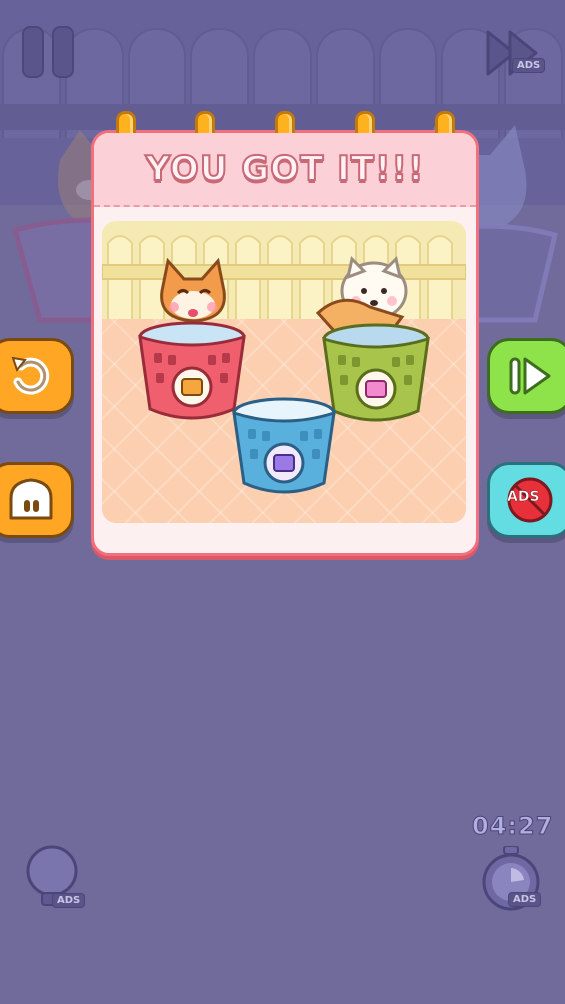 The image size is (565, 1004). I want to click on blue-laundry-basket, so click(284, 445).